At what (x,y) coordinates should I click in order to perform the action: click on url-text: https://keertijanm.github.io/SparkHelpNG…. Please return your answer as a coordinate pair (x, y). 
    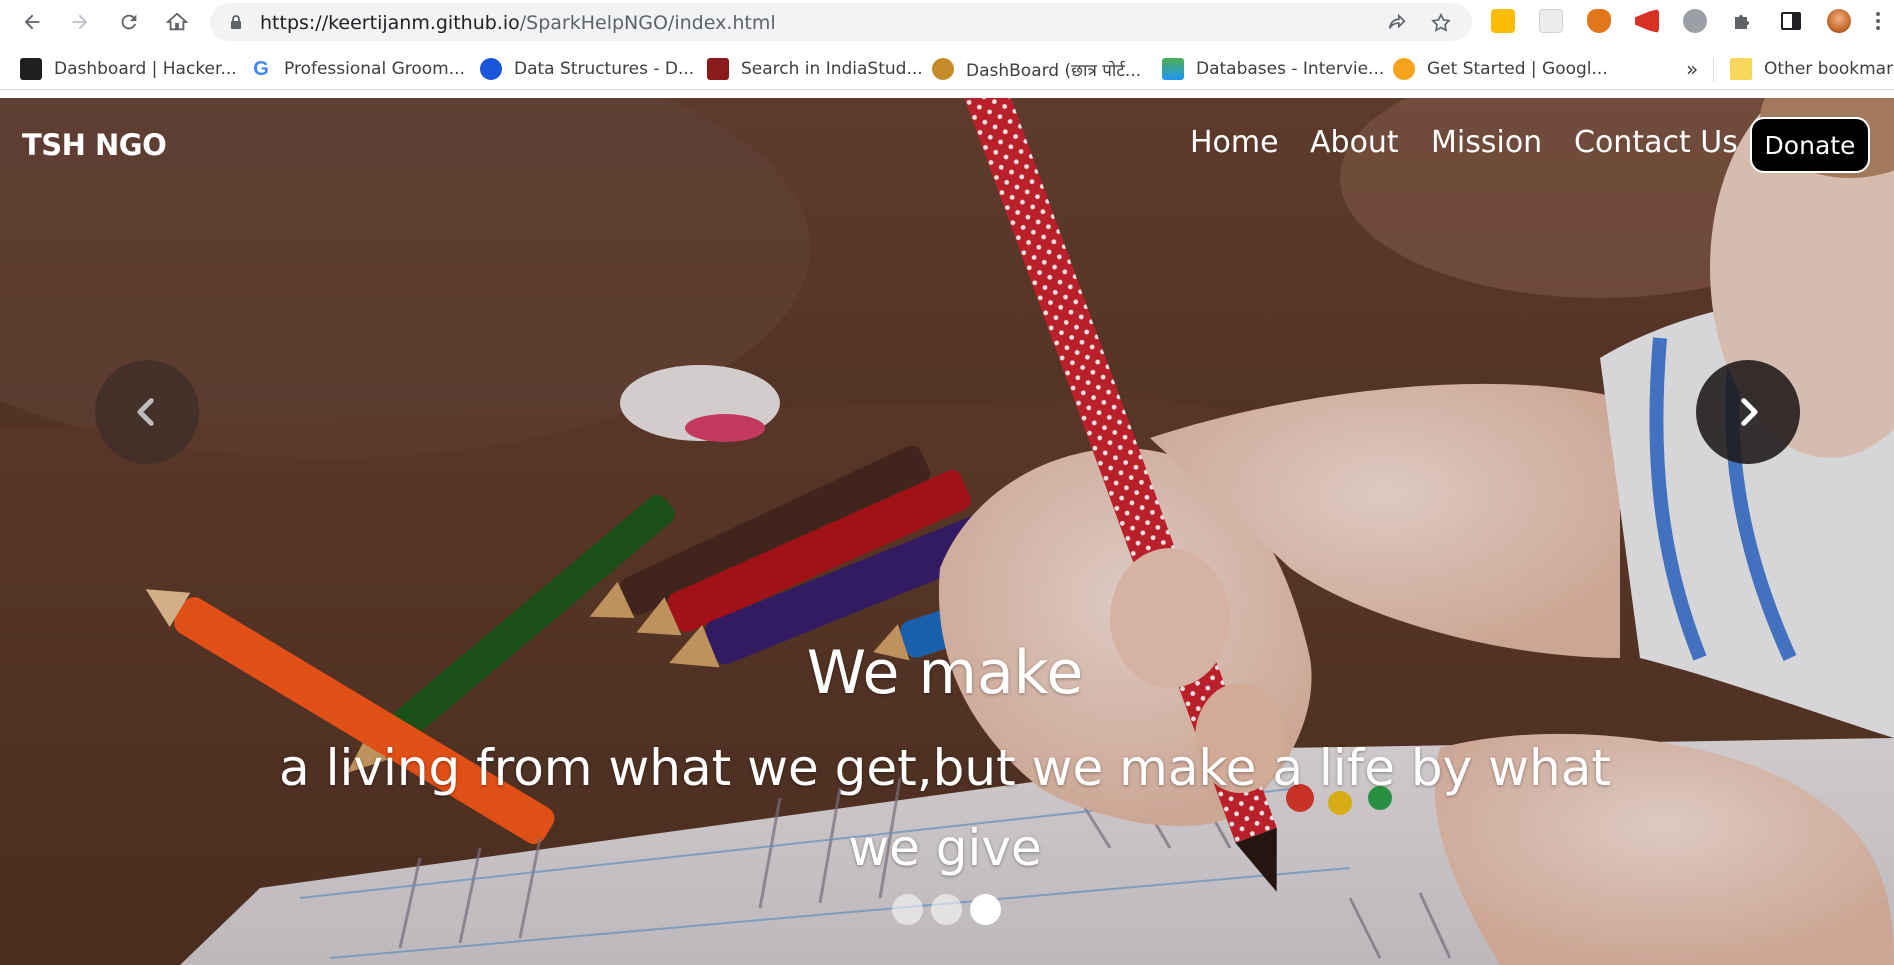
    Looking at the image, I should click on (518, 23).